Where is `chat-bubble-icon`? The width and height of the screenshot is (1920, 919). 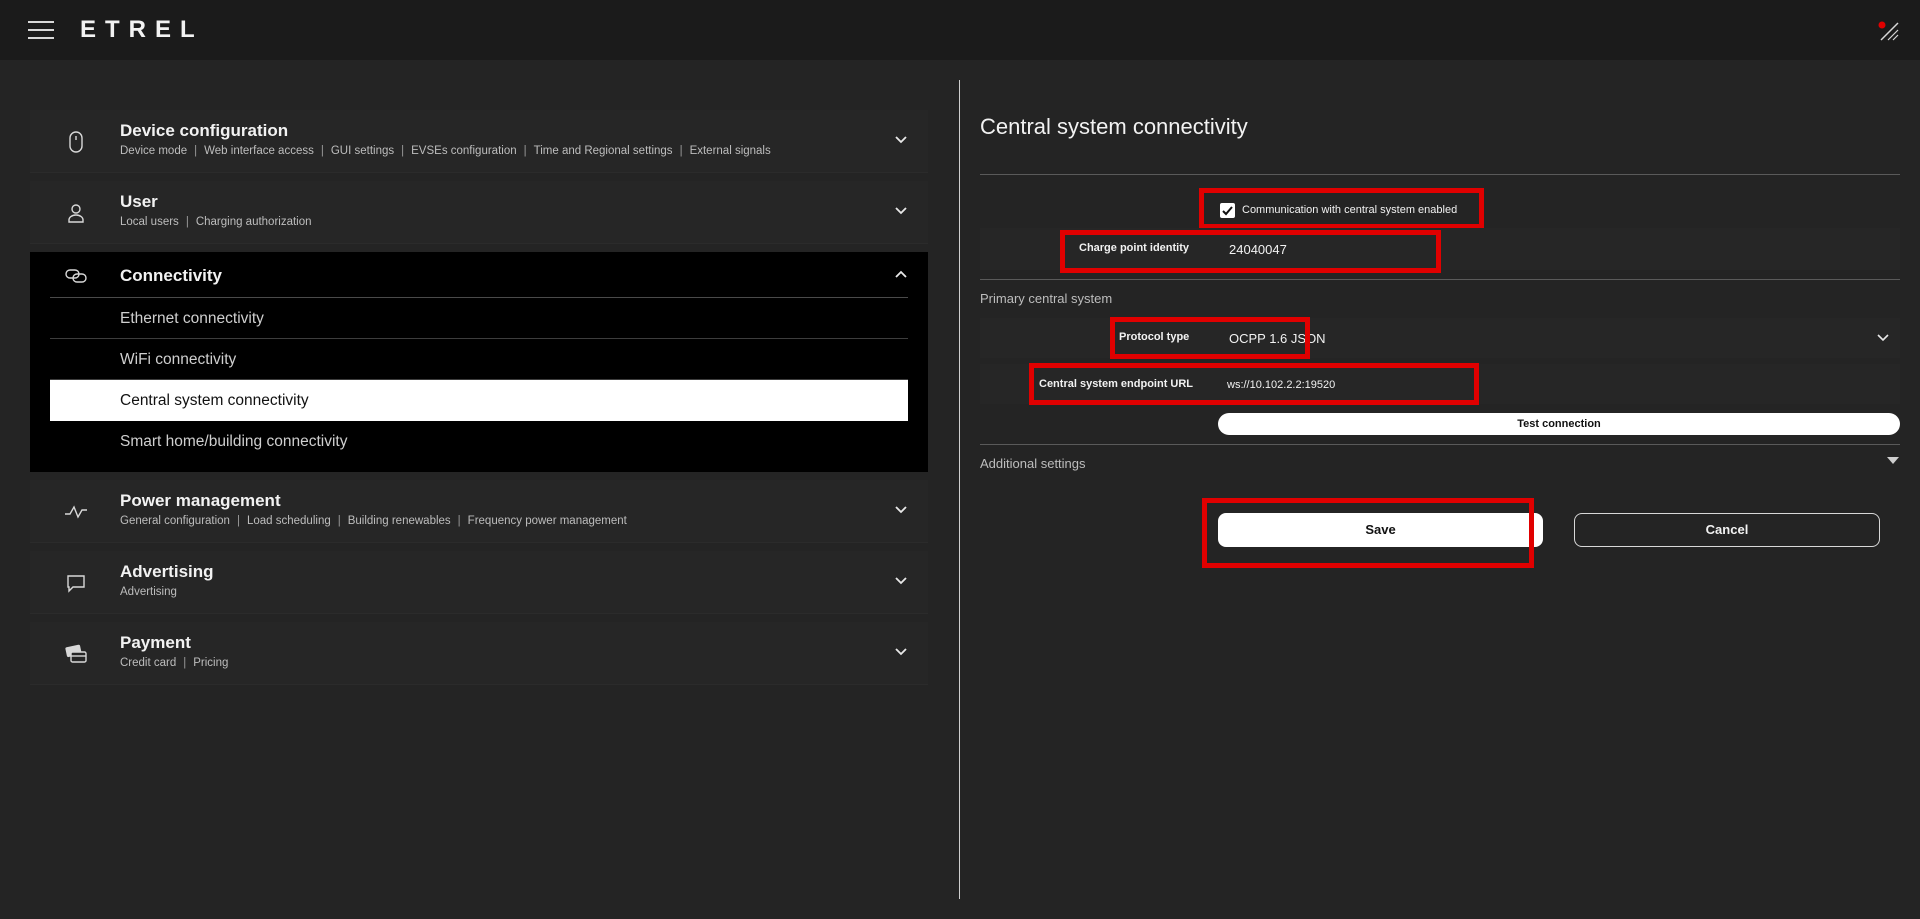
chat-bubble-icon is located at coordinates (76, 584).